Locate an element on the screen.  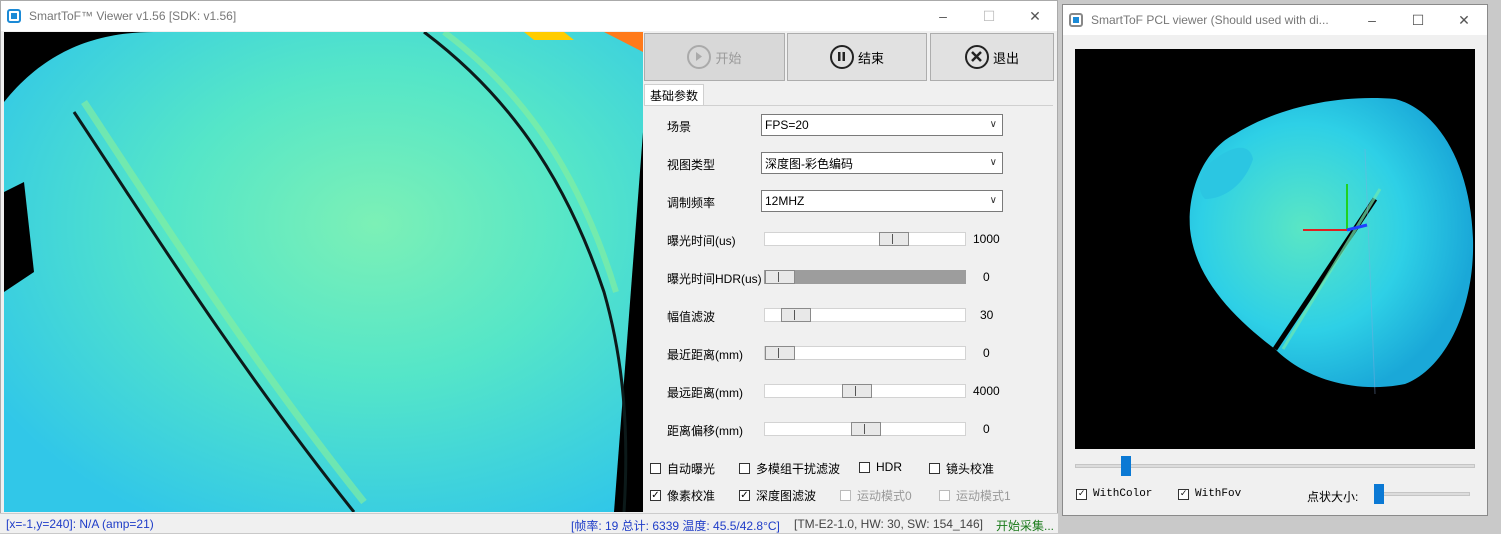
with-fov-label: WithFov is located at coordinates (1218, 494).